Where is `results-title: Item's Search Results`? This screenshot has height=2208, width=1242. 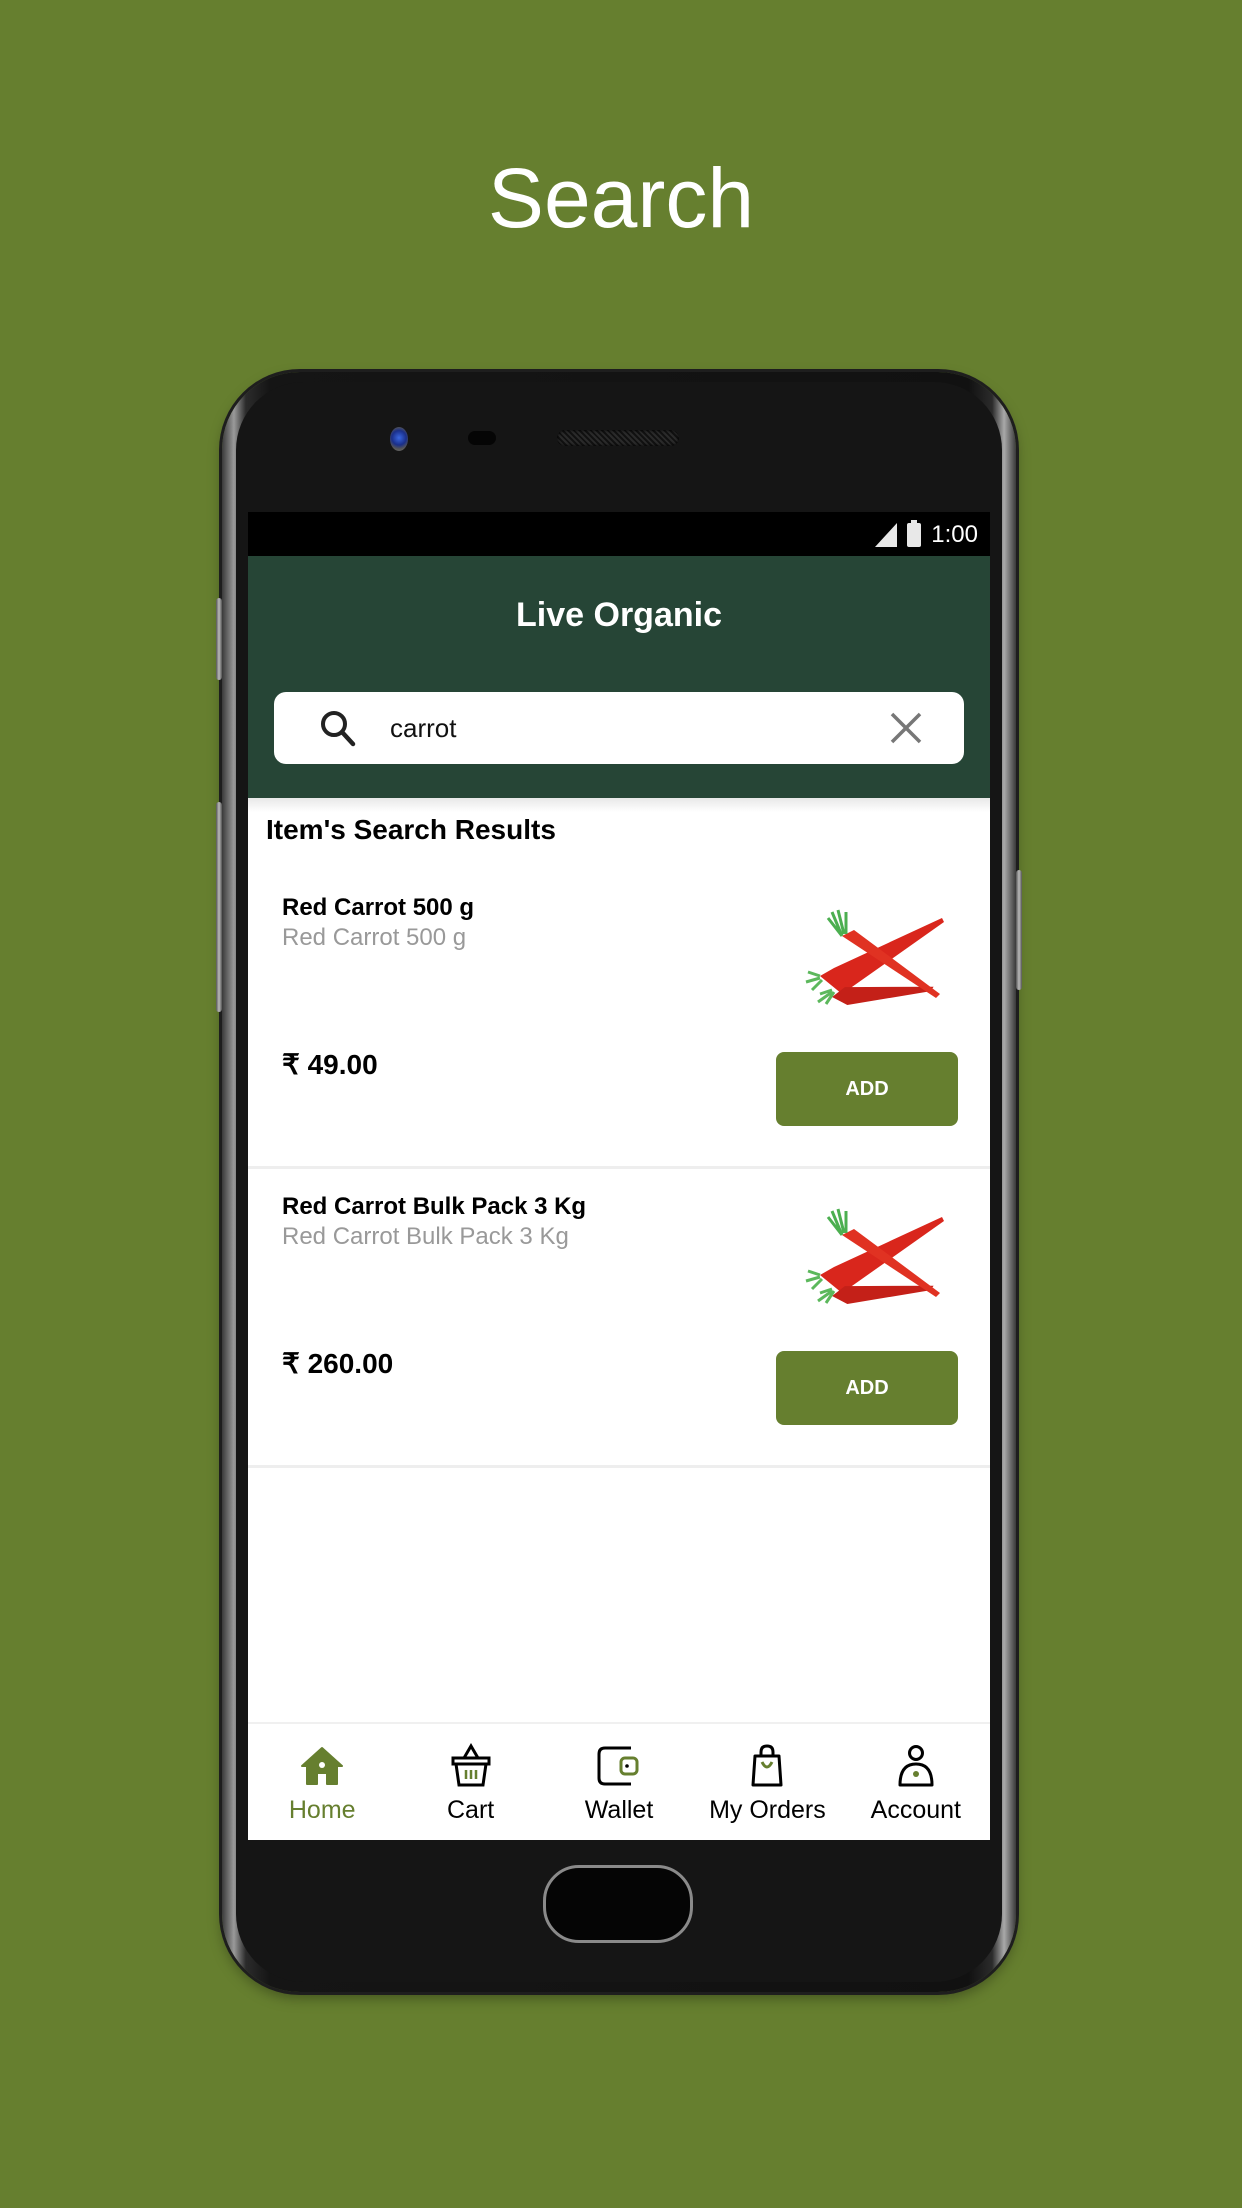 results-title: Item's Search Results is located at coordinates (411, 829).